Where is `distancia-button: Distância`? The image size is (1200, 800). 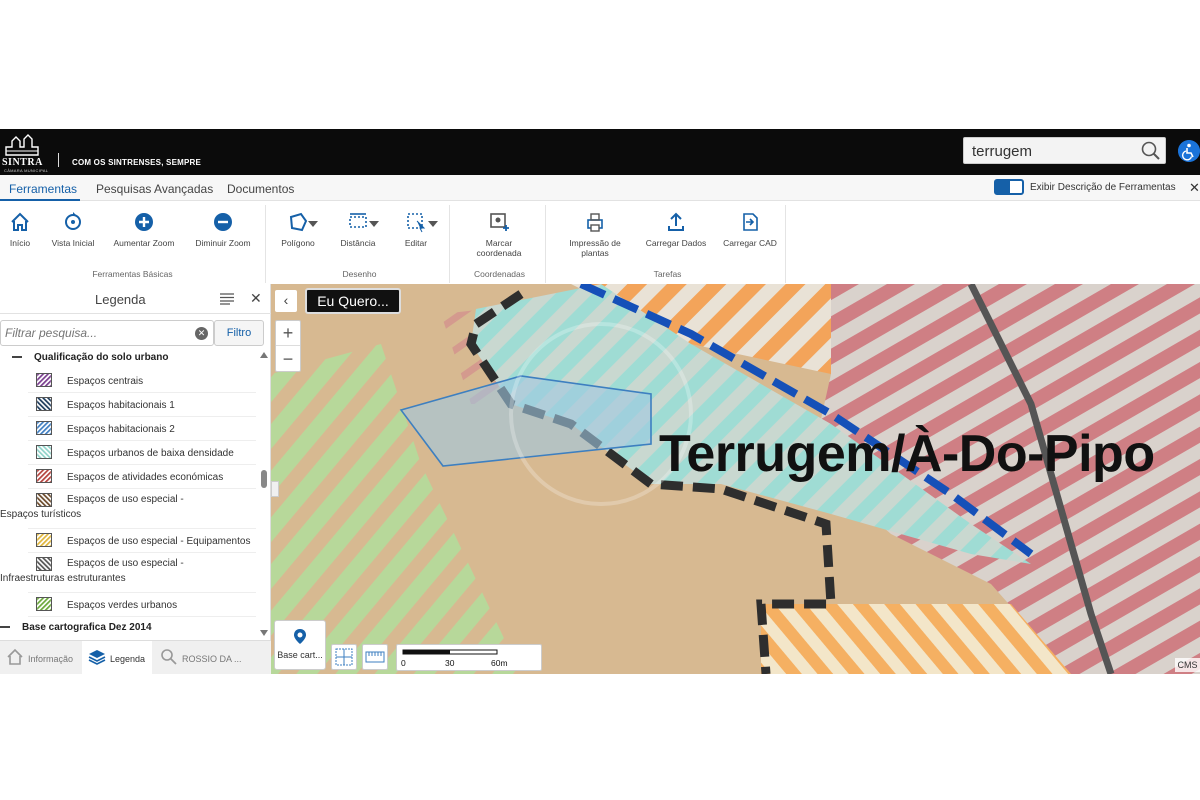 distancia-button: Distância is located at coordinates (358, 229).